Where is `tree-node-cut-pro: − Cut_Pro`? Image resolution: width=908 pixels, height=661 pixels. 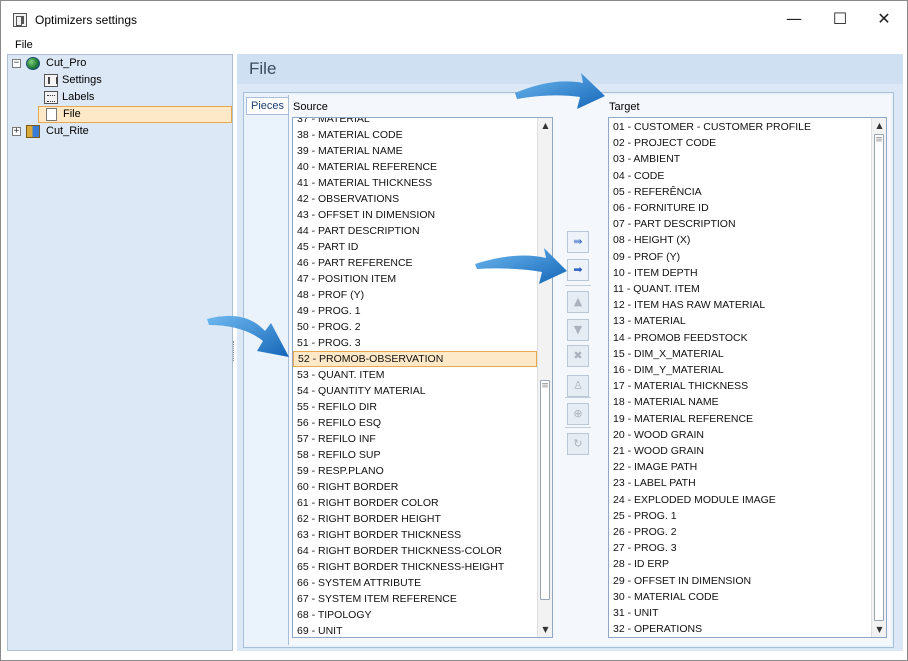 tree-node-cut-pro: − Cut_Pro is located at coordinates (110, 63).